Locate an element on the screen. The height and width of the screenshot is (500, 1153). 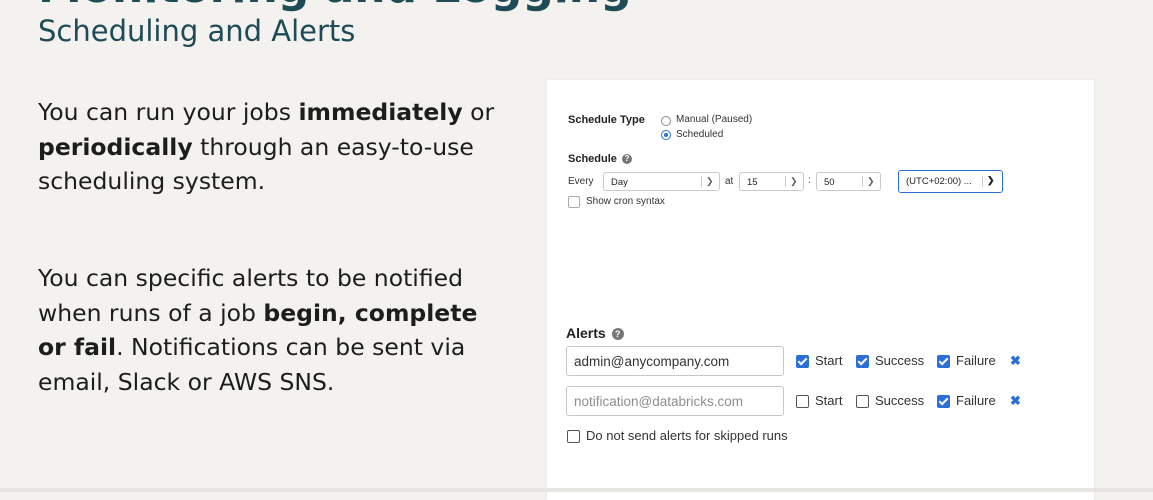
radio-scheduled-label: Scheduled is located at coordinates (700, 134).